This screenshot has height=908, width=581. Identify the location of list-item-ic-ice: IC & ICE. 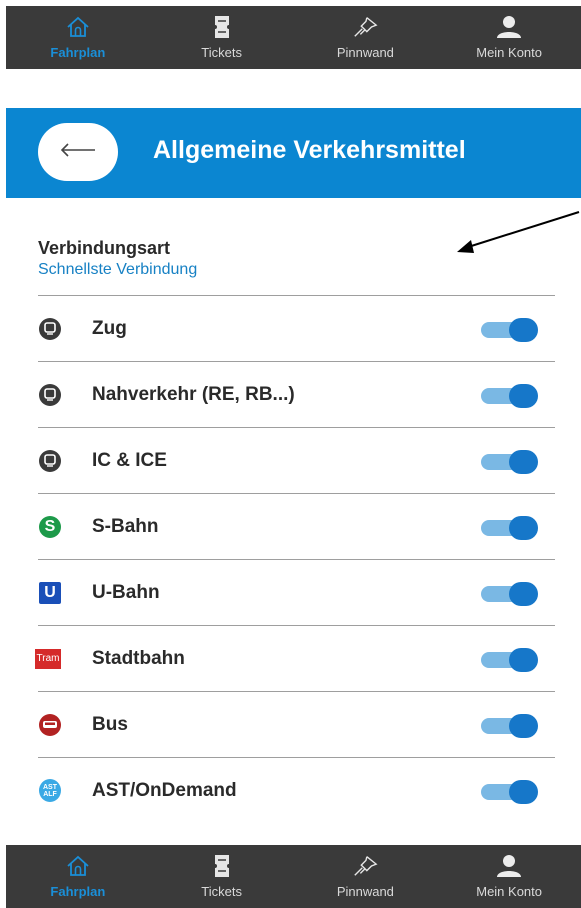
(296, 460).